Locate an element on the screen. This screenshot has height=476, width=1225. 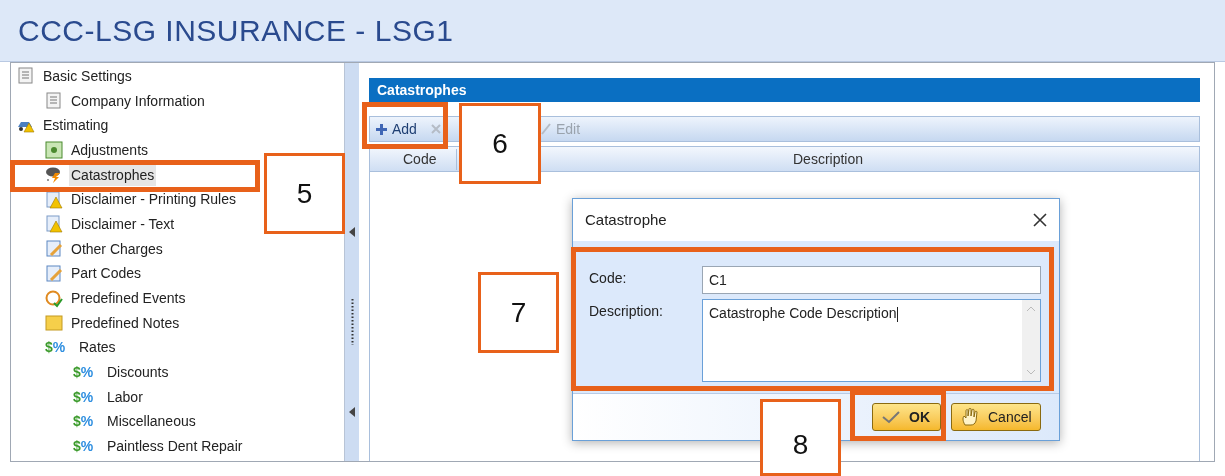
tree-item: Adjustments is located at coordinates (110, 150).